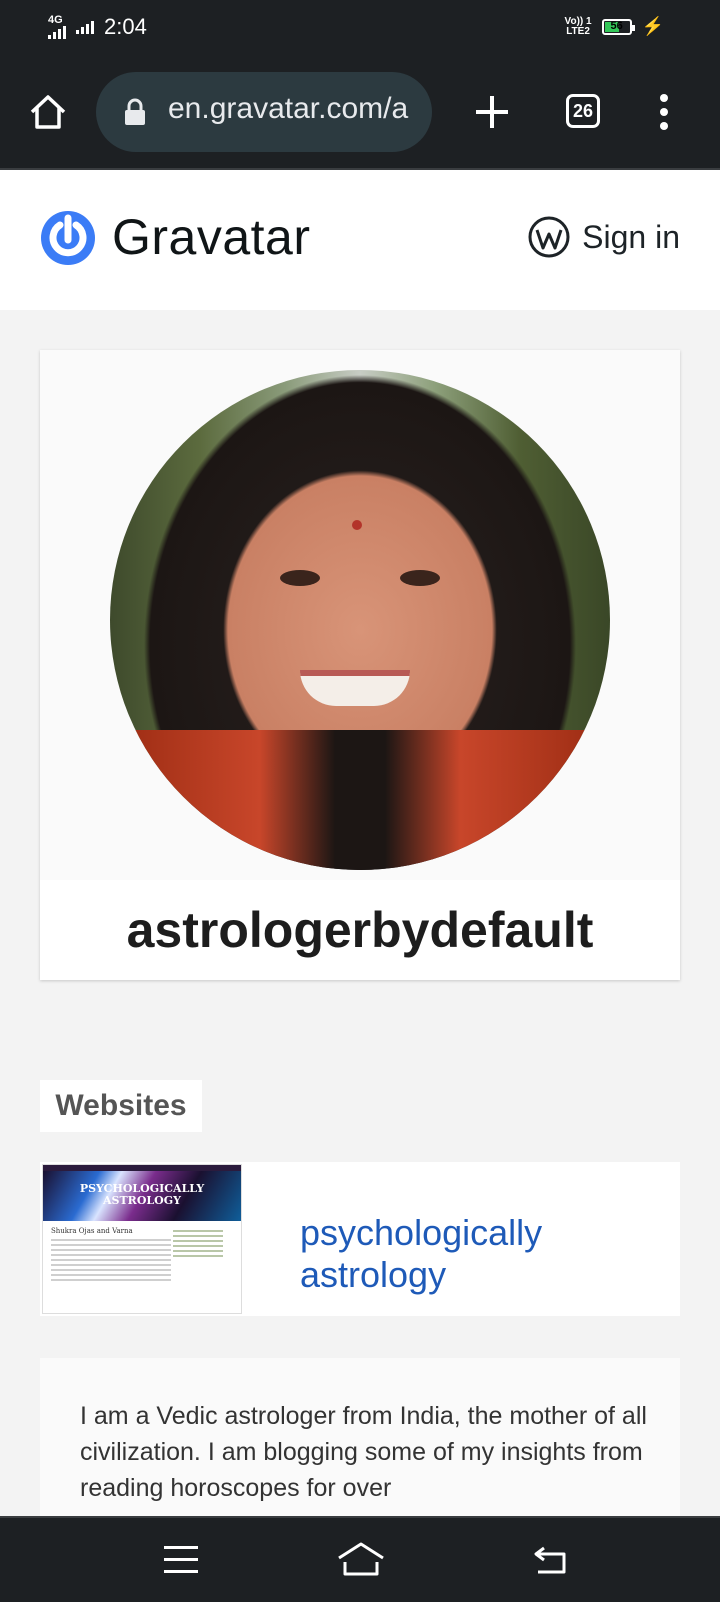 This screenshot has height=1602, width=720. I want to click on sign-in-button: Sign in, so click(604, 237).